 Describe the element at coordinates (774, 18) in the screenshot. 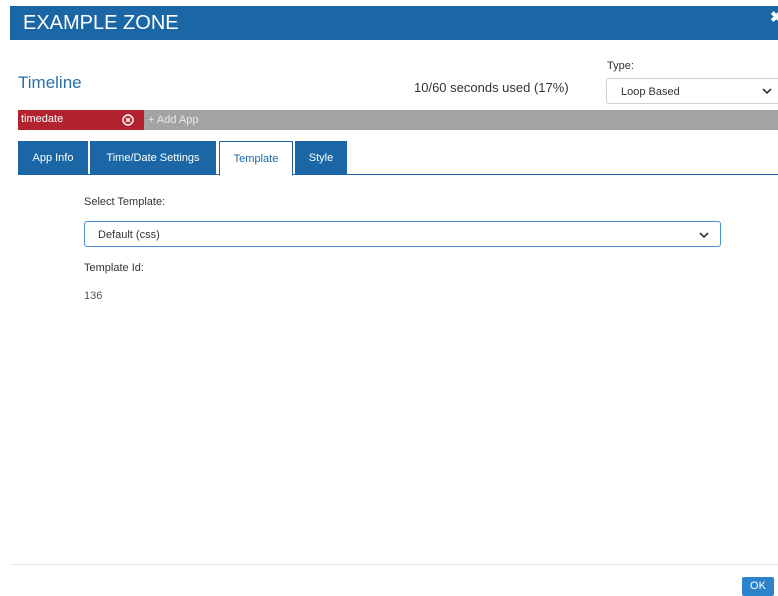

I see `close-icon: ✖` at that location.